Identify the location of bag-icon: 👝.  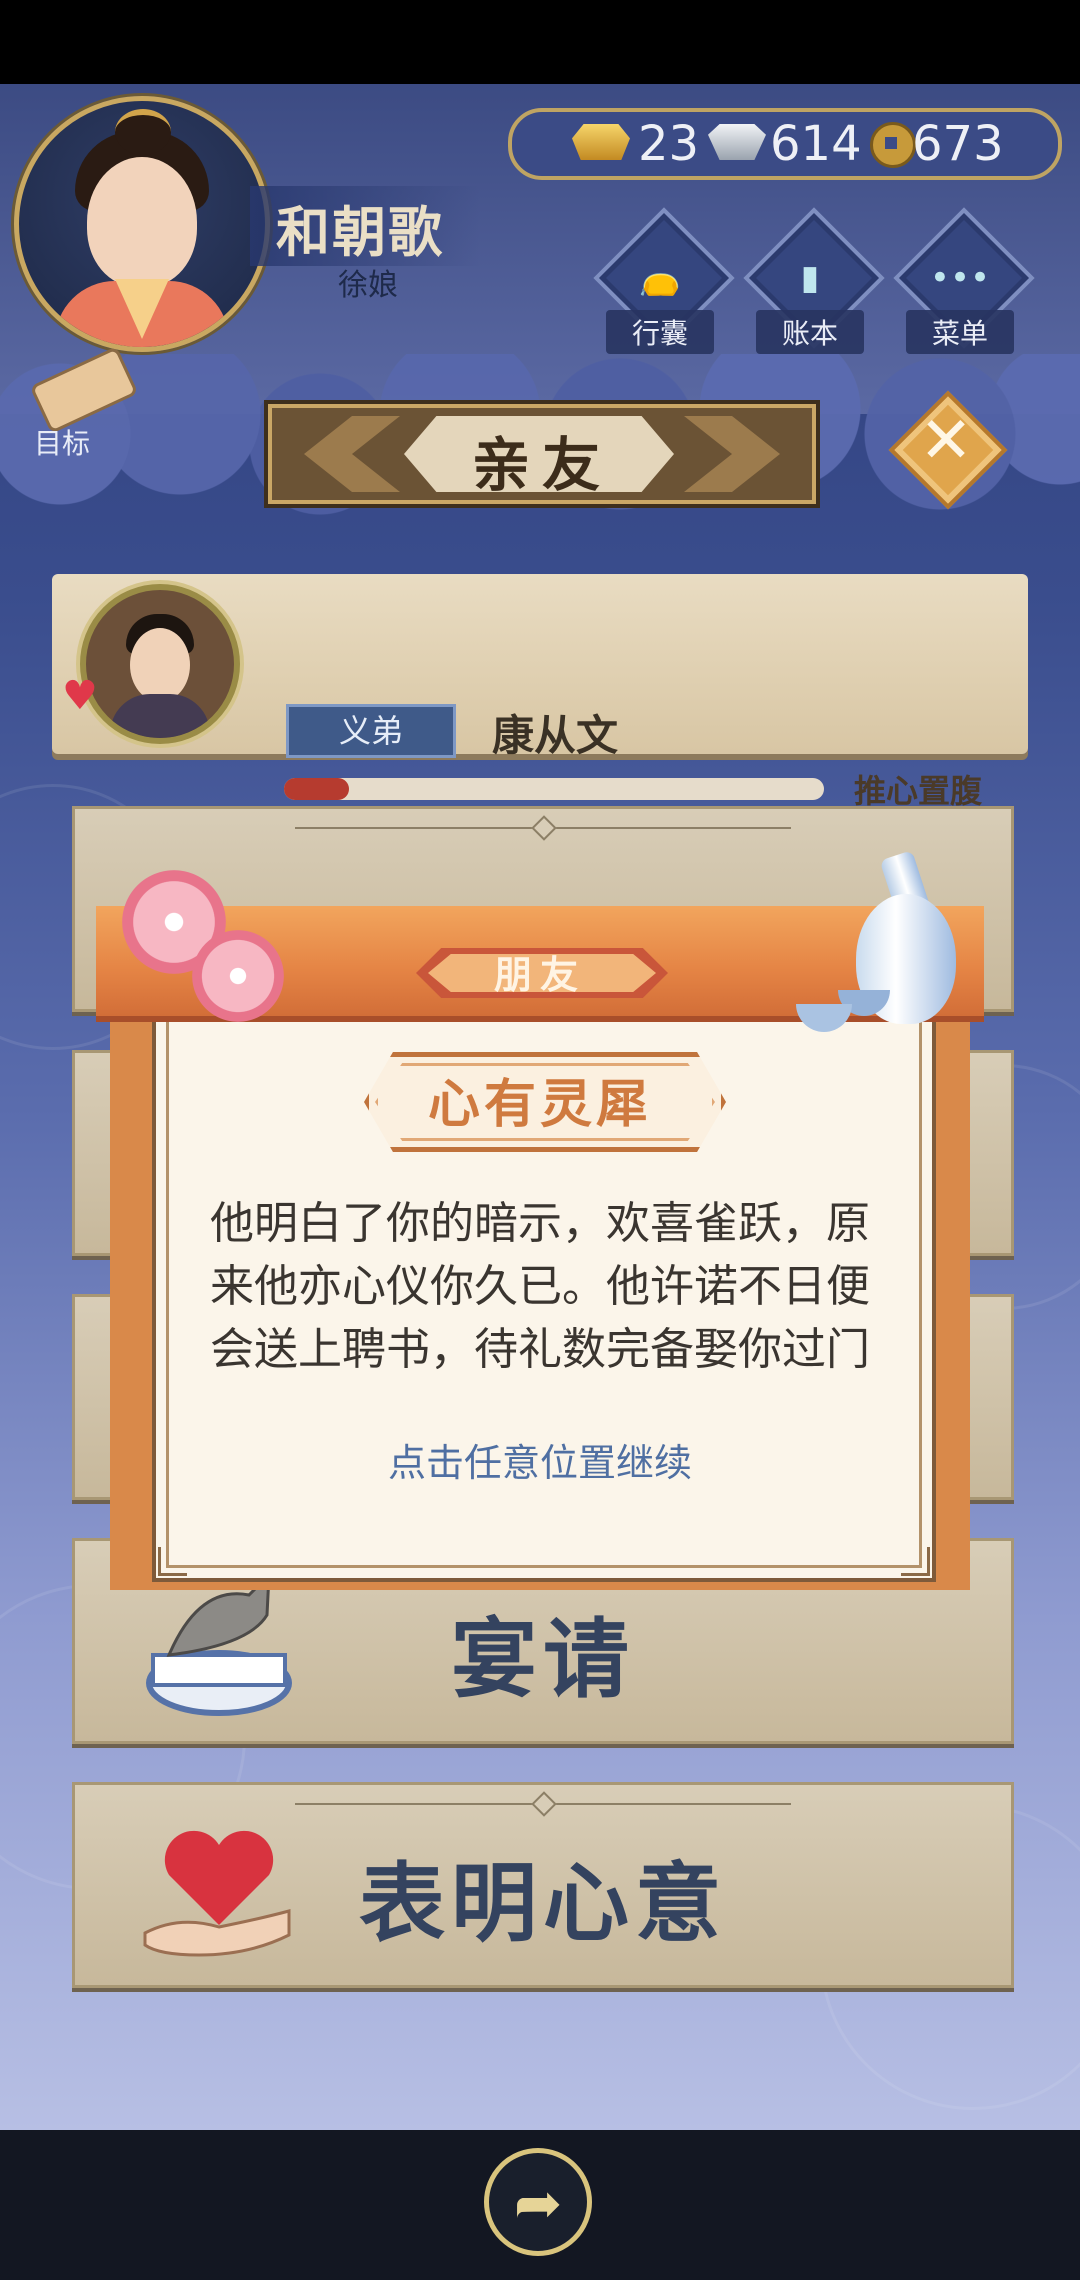
(660, 278).